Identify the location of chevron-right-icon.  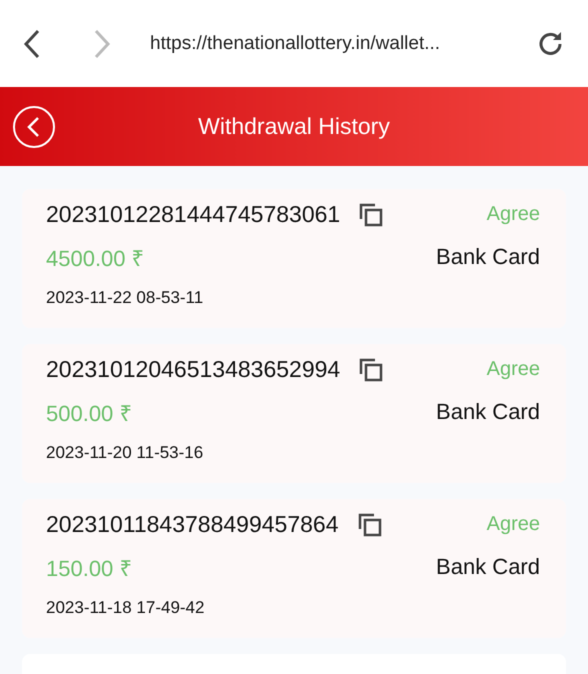
(102, 44).